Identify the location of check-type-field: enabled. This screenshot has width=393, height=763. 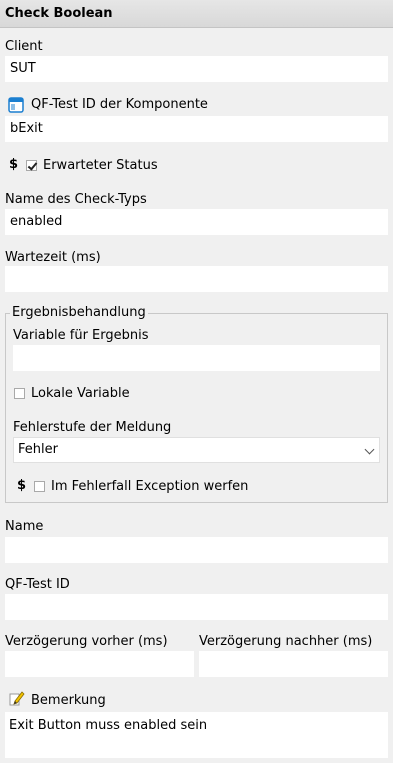
(196, 222).